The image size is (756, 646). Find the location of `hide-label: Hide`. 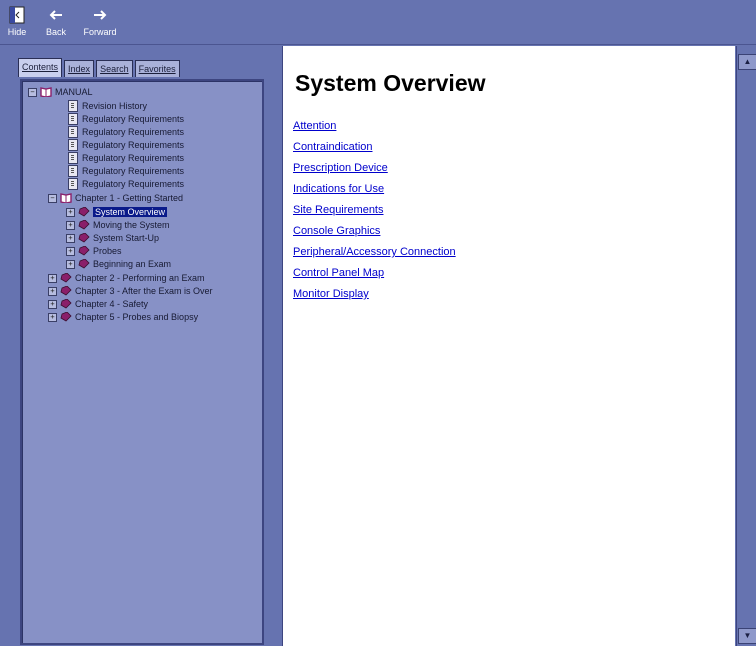

hide-label: Hide is located at coordinates (17, 32).